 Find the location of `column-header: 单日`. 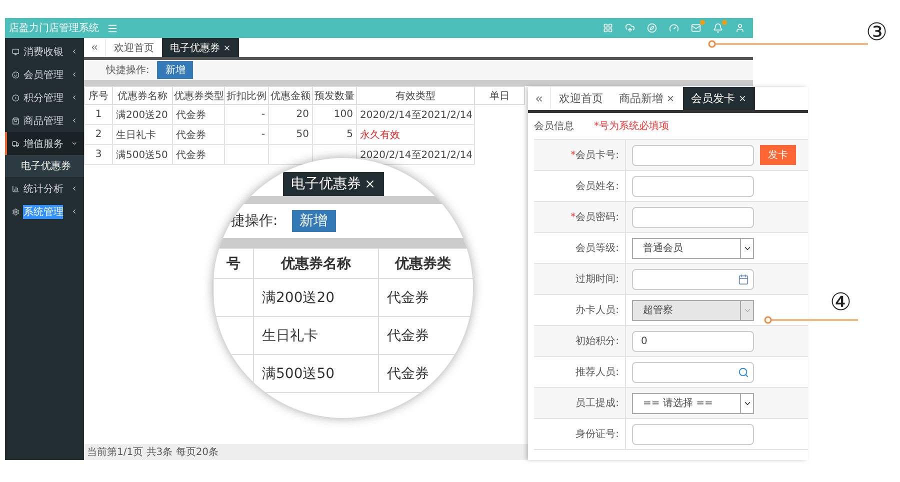

column-header: 单日 is located at coordinates (499, 95).